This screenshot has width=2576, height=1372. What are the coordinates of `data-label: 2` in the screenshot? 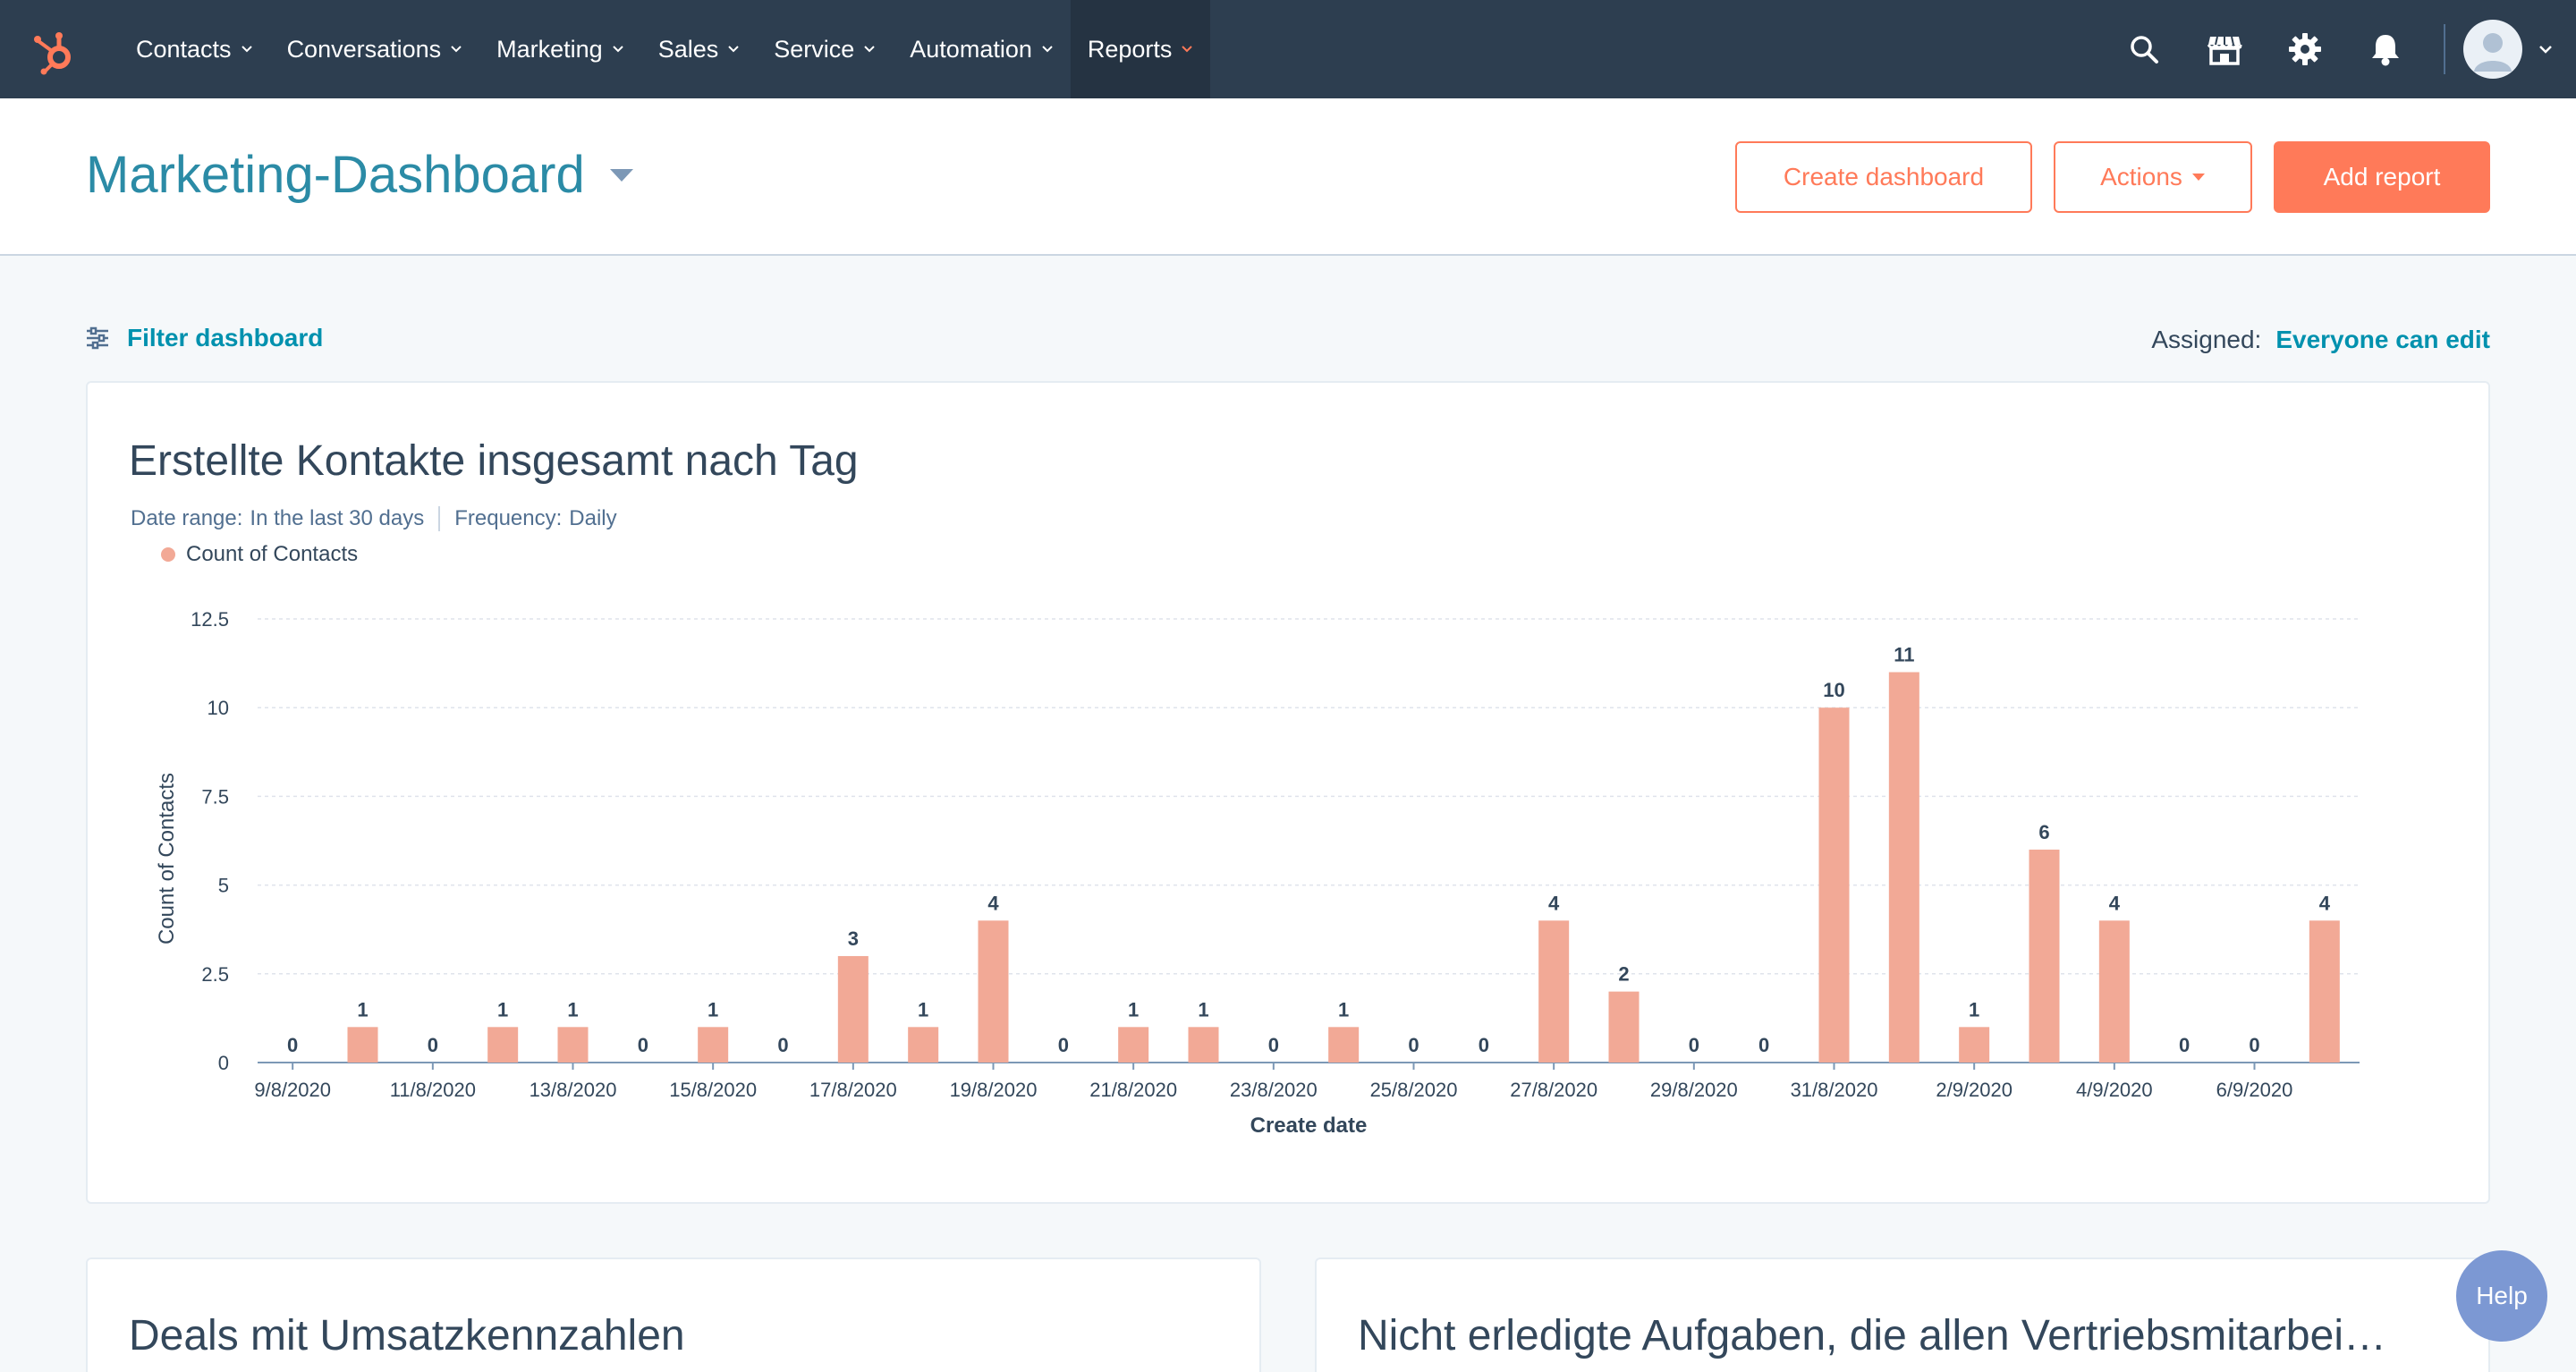 It's located at (1623, 974).